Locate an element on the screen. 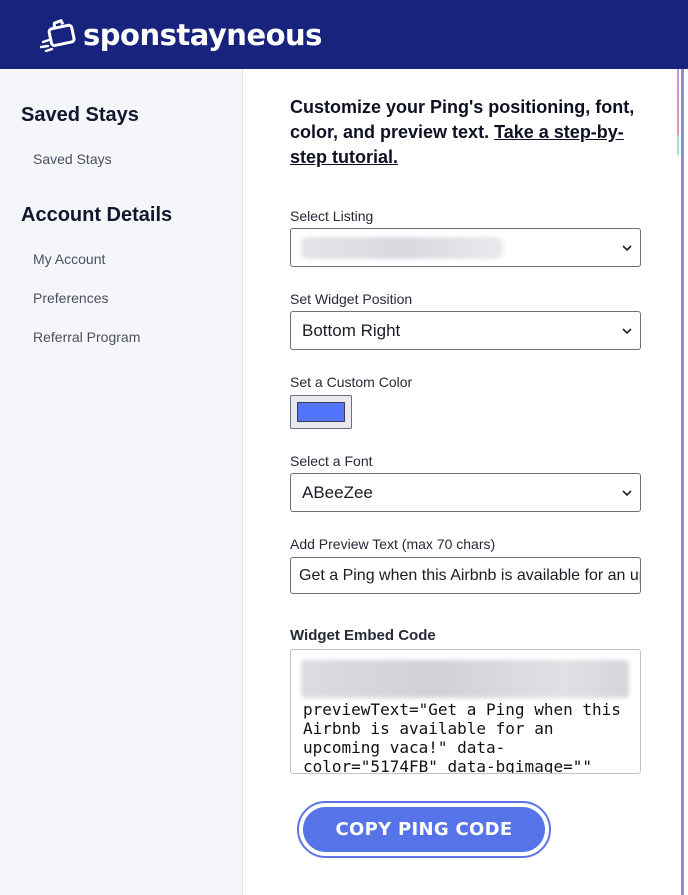  sidebar-item-referral-program: Referral Program is located at coordinates (86, 337).